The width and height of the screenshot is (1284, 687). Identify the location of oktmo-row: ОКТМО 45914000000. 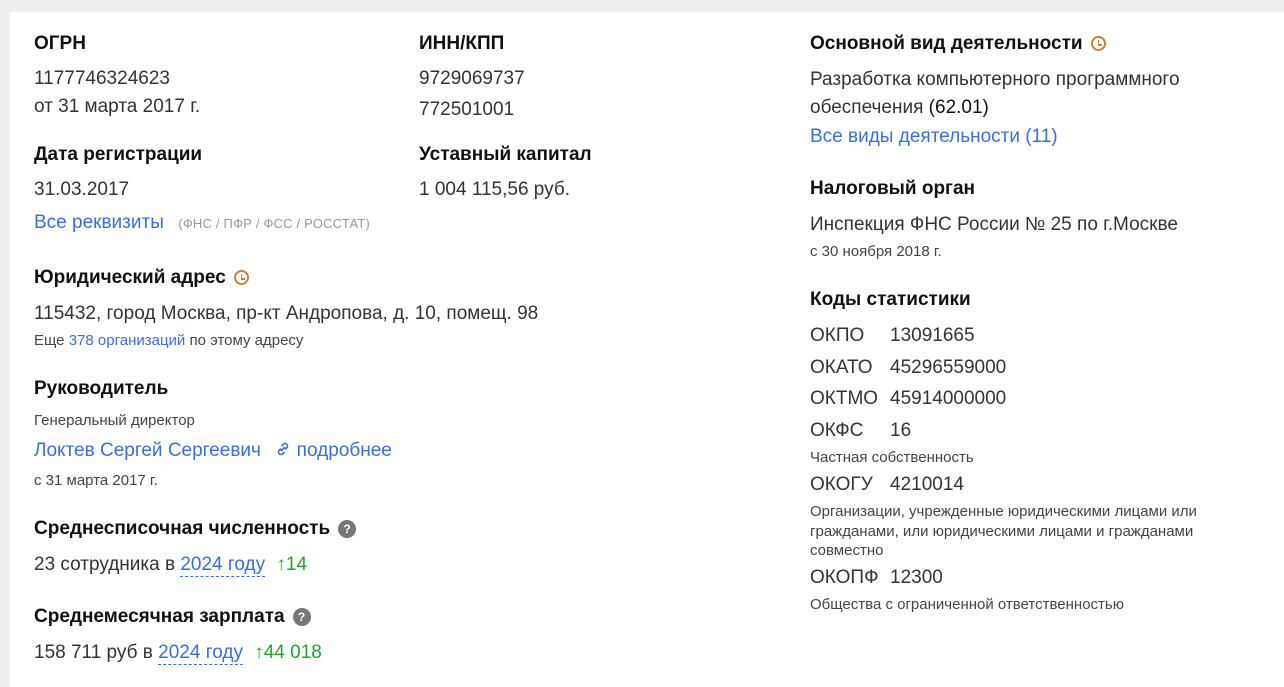
(908, 399).